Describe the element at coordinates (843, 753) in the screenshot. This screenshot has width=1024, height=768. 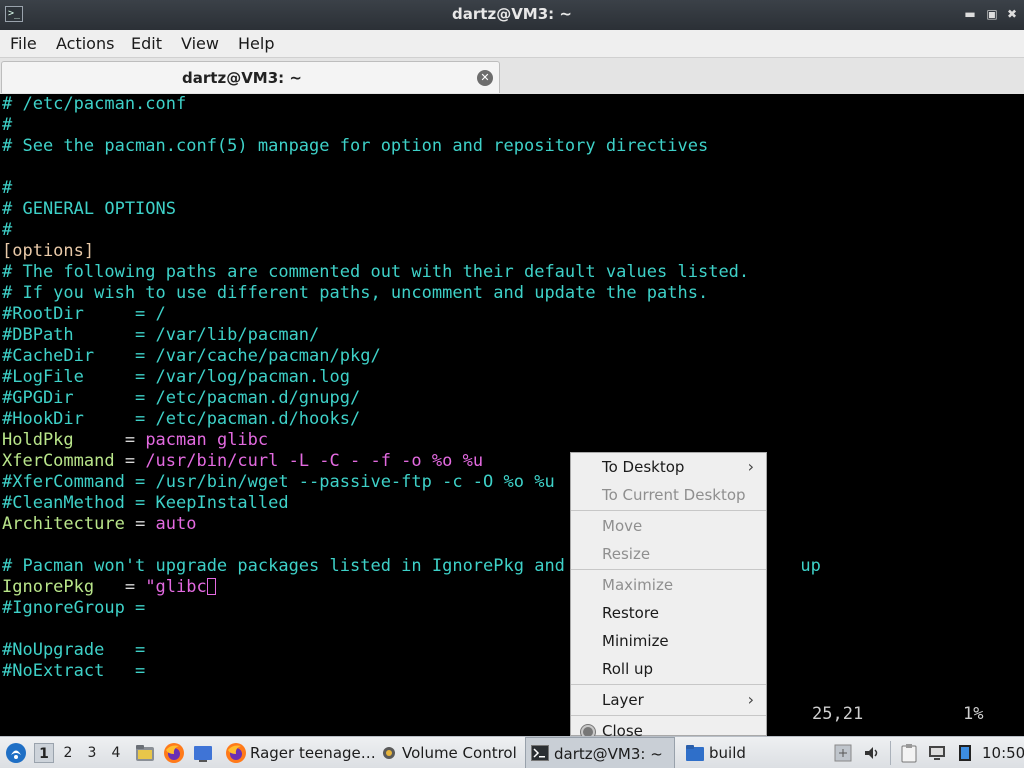
I see `pager-icon` at that location.